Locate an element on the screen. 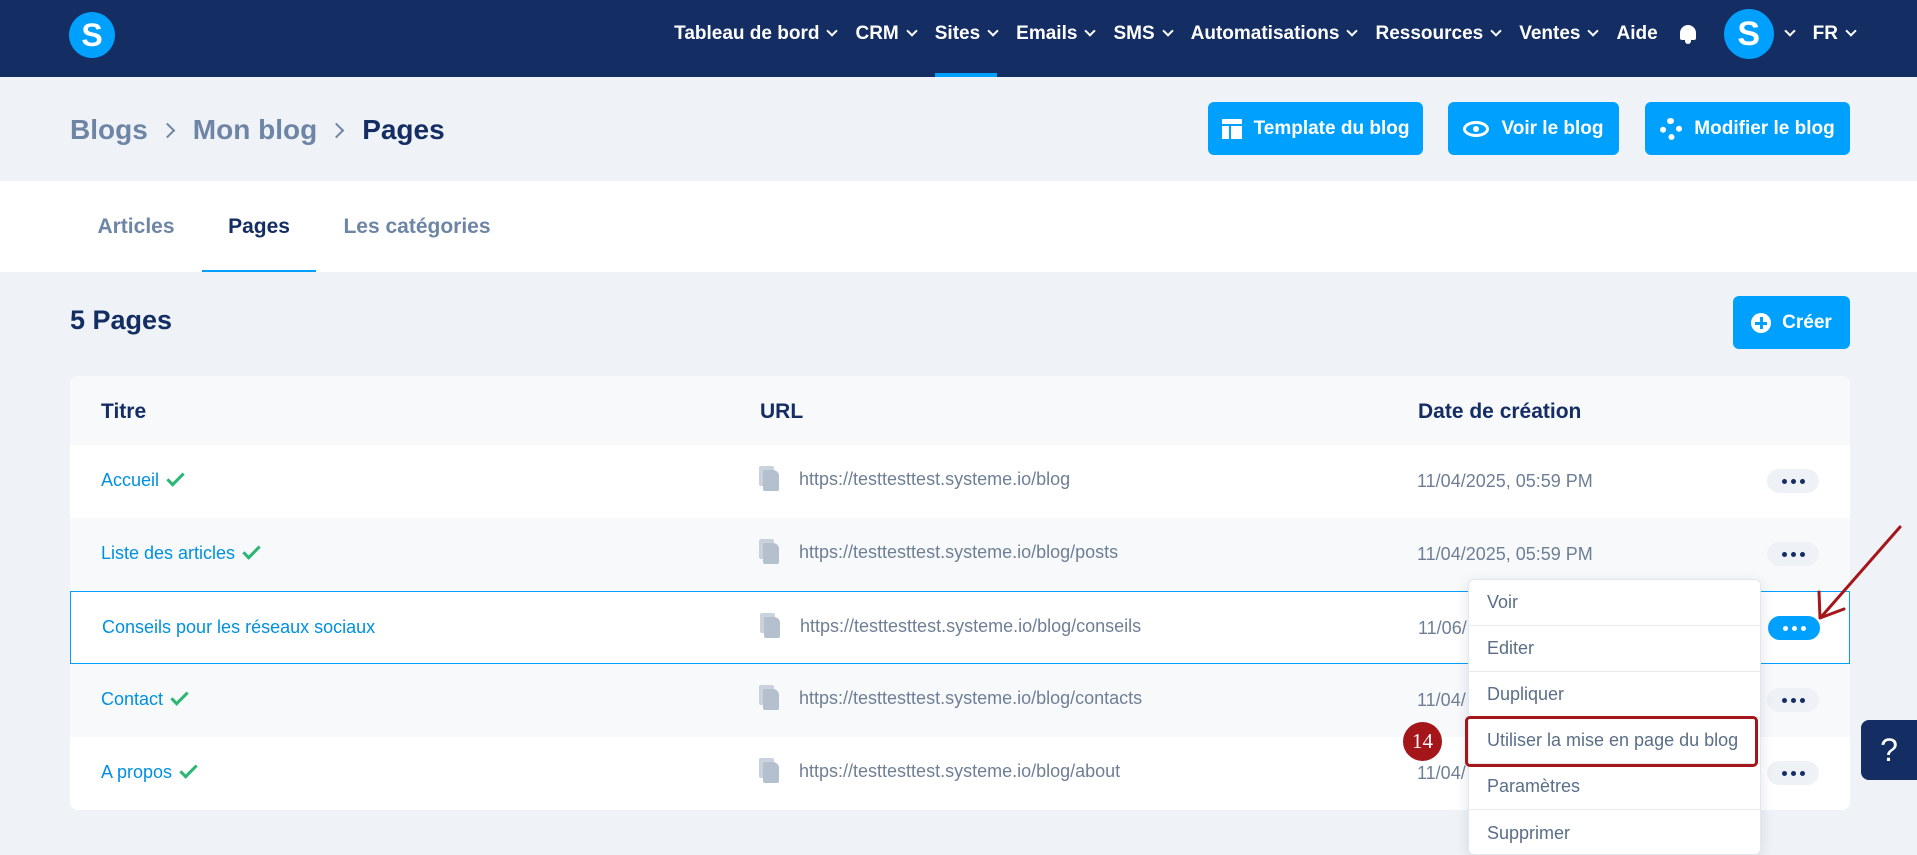 This screenshot has height=855, width=1917. nav-item-dashboard: Tableau de bord is located at coordinates (756, 33).